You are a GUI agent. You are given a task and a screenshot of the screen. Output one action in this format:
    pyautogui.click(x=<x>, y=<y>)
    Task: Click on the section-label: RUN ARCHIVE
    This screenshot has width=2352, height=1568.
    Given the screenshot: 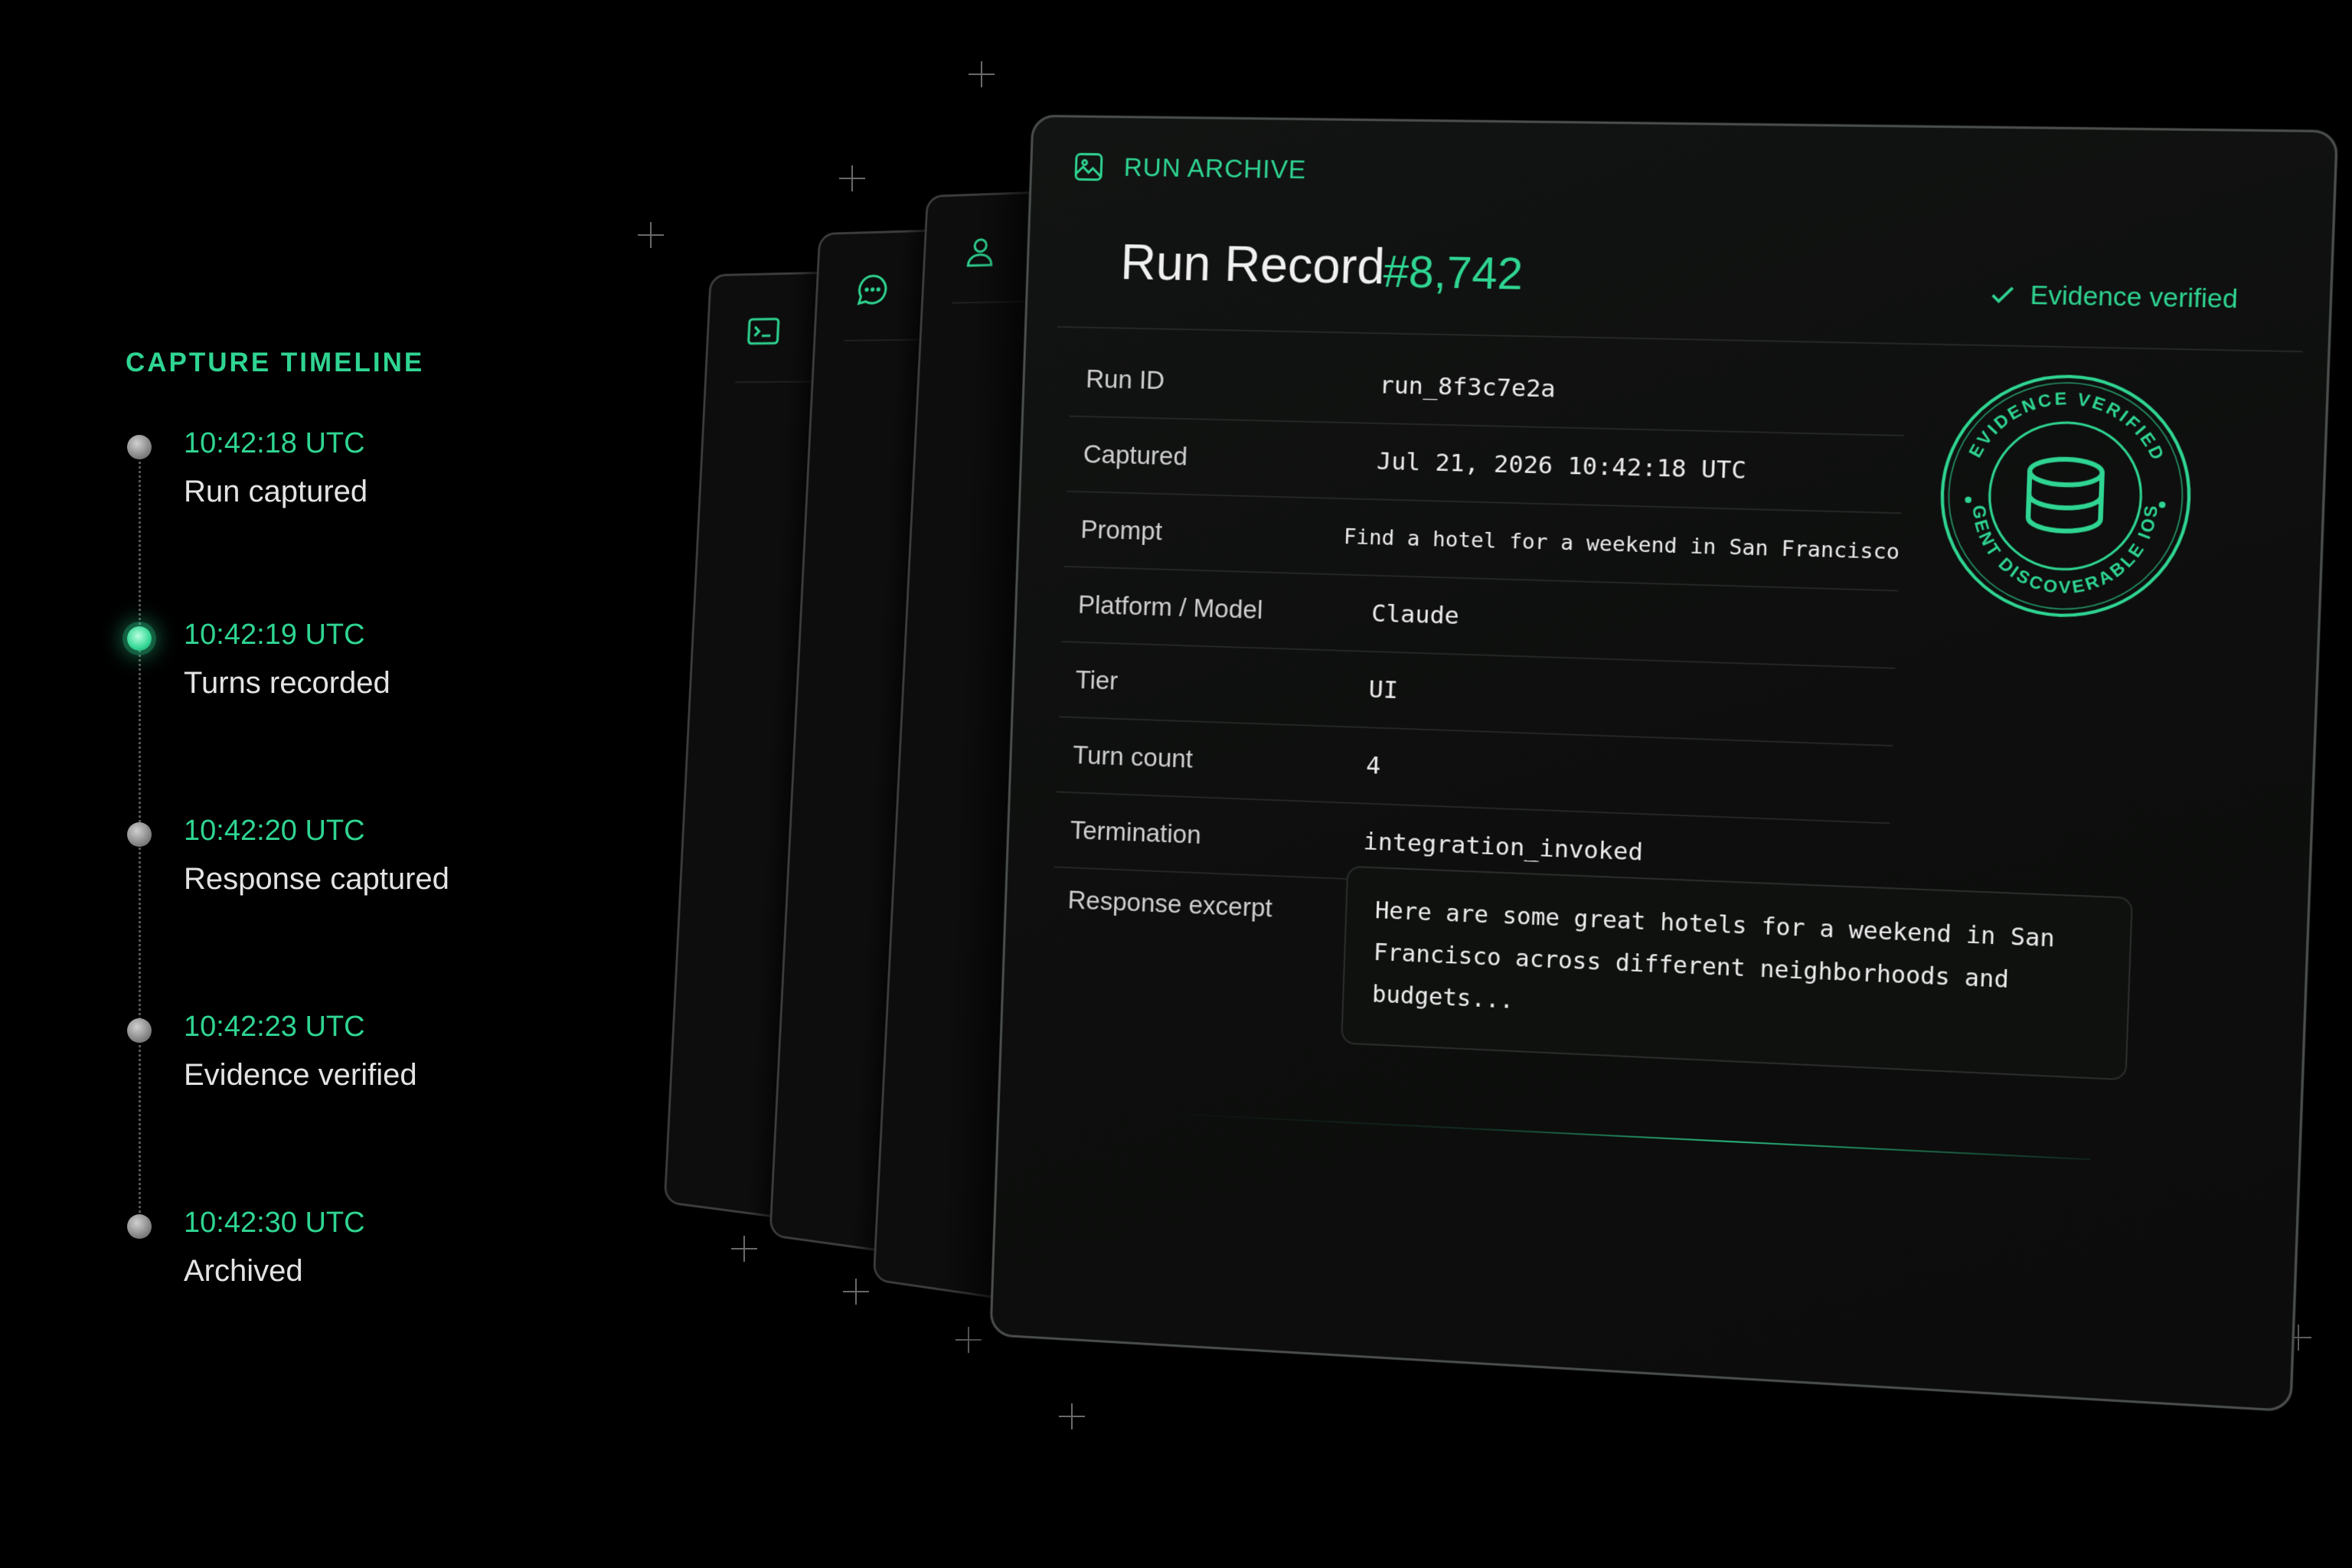 What is the action you would take?
    pyautogui.click(x=1215, y=169)
    